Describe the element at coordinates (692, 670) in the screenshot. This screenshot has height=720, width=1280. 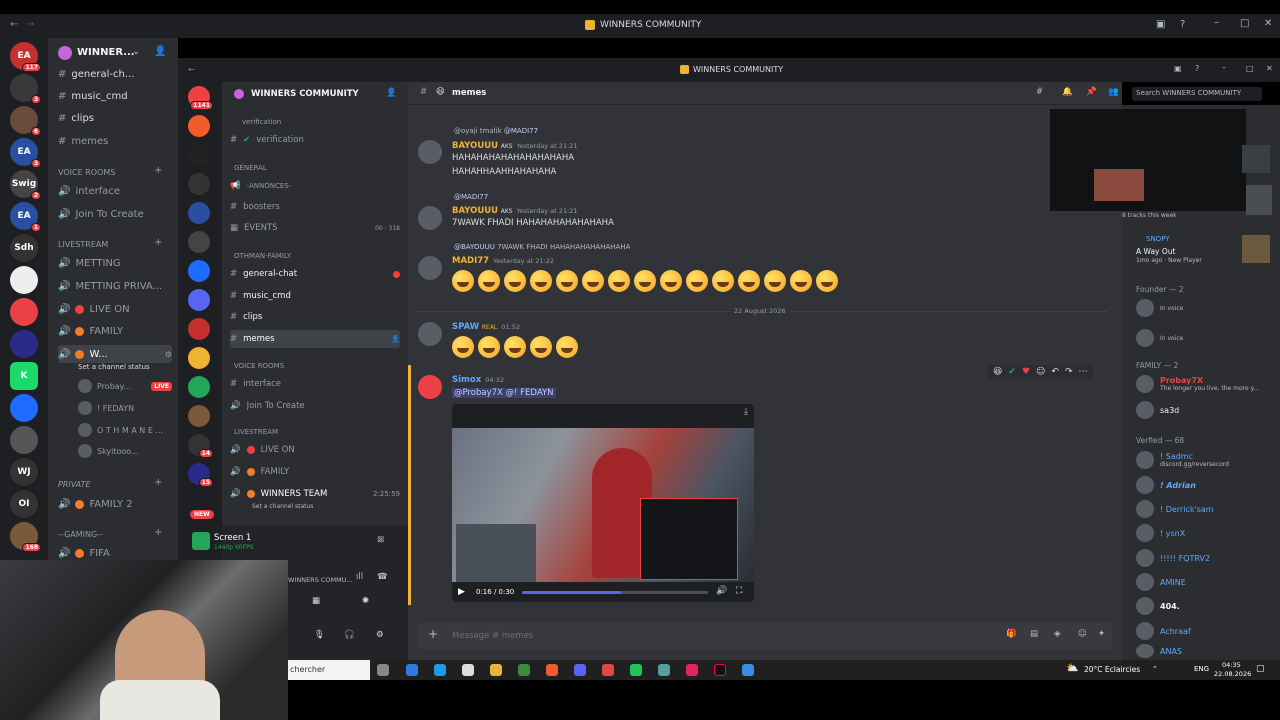
I see `opera-icon` at that location.